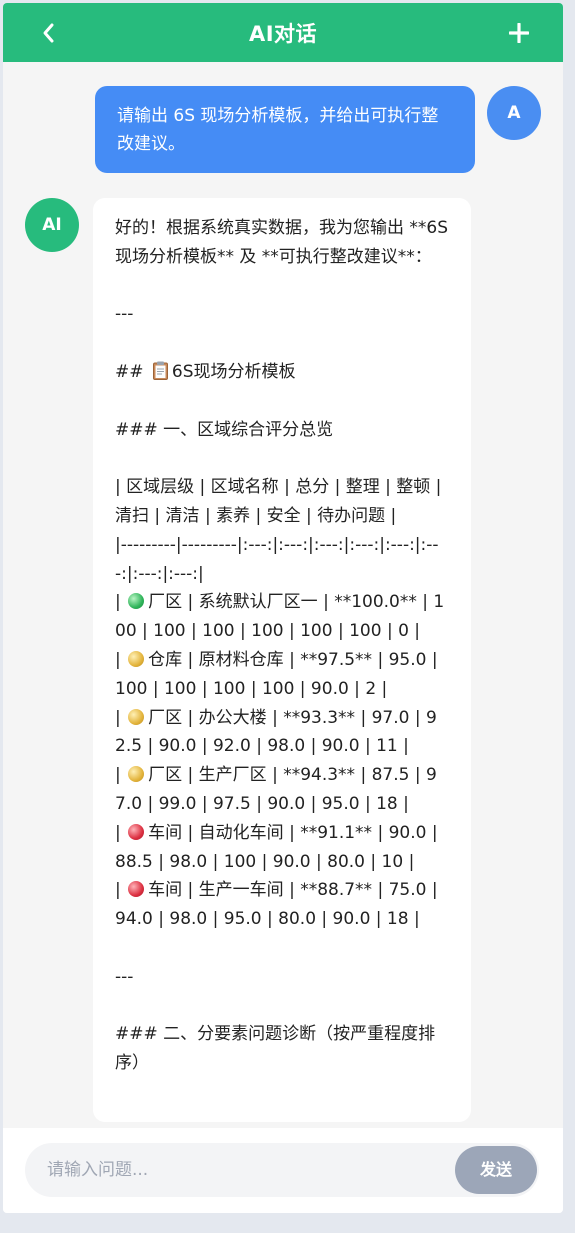 This screenshot has height=1233, width=575. Describe the element at coordinates (275, 1049) in the screenshot. I see `ai-heading: ### 二、分要素问题诊断（按严重程度排序）` at that location.